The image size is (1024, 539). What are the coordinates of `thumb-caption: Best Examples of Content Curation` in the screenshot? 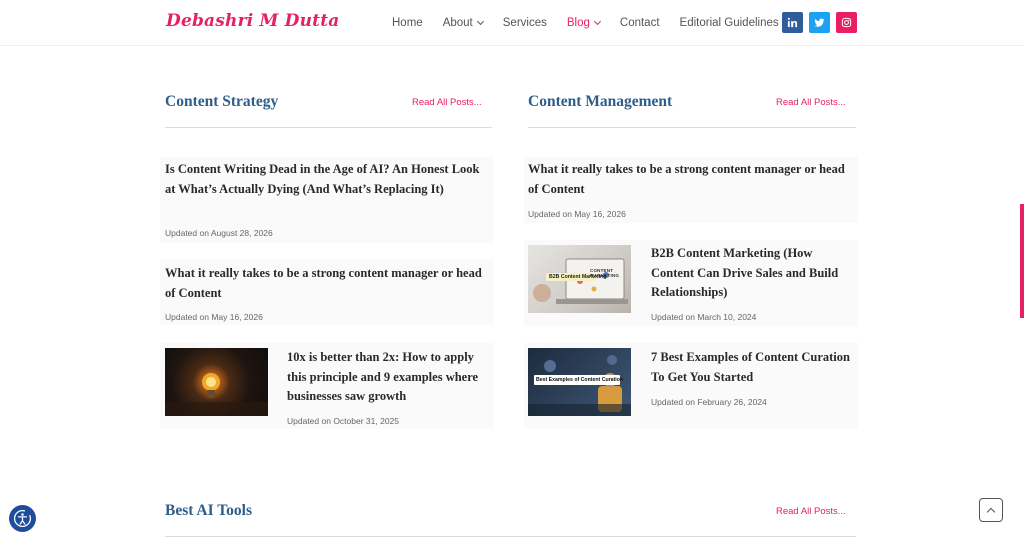 It's located at (580, 380).